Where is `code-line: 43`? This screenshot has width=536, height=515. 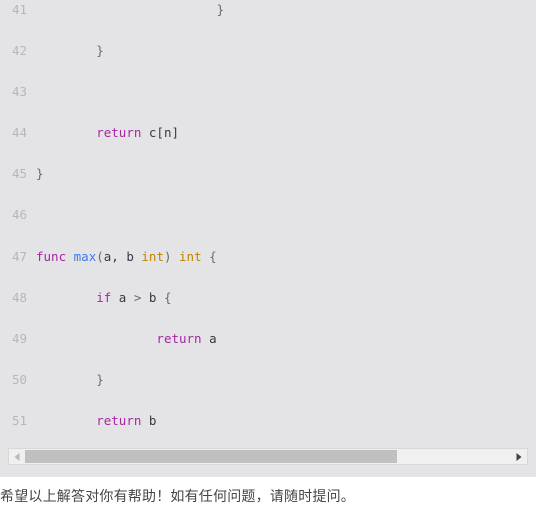
code-line: 43 is located at coordinates (268, 92).